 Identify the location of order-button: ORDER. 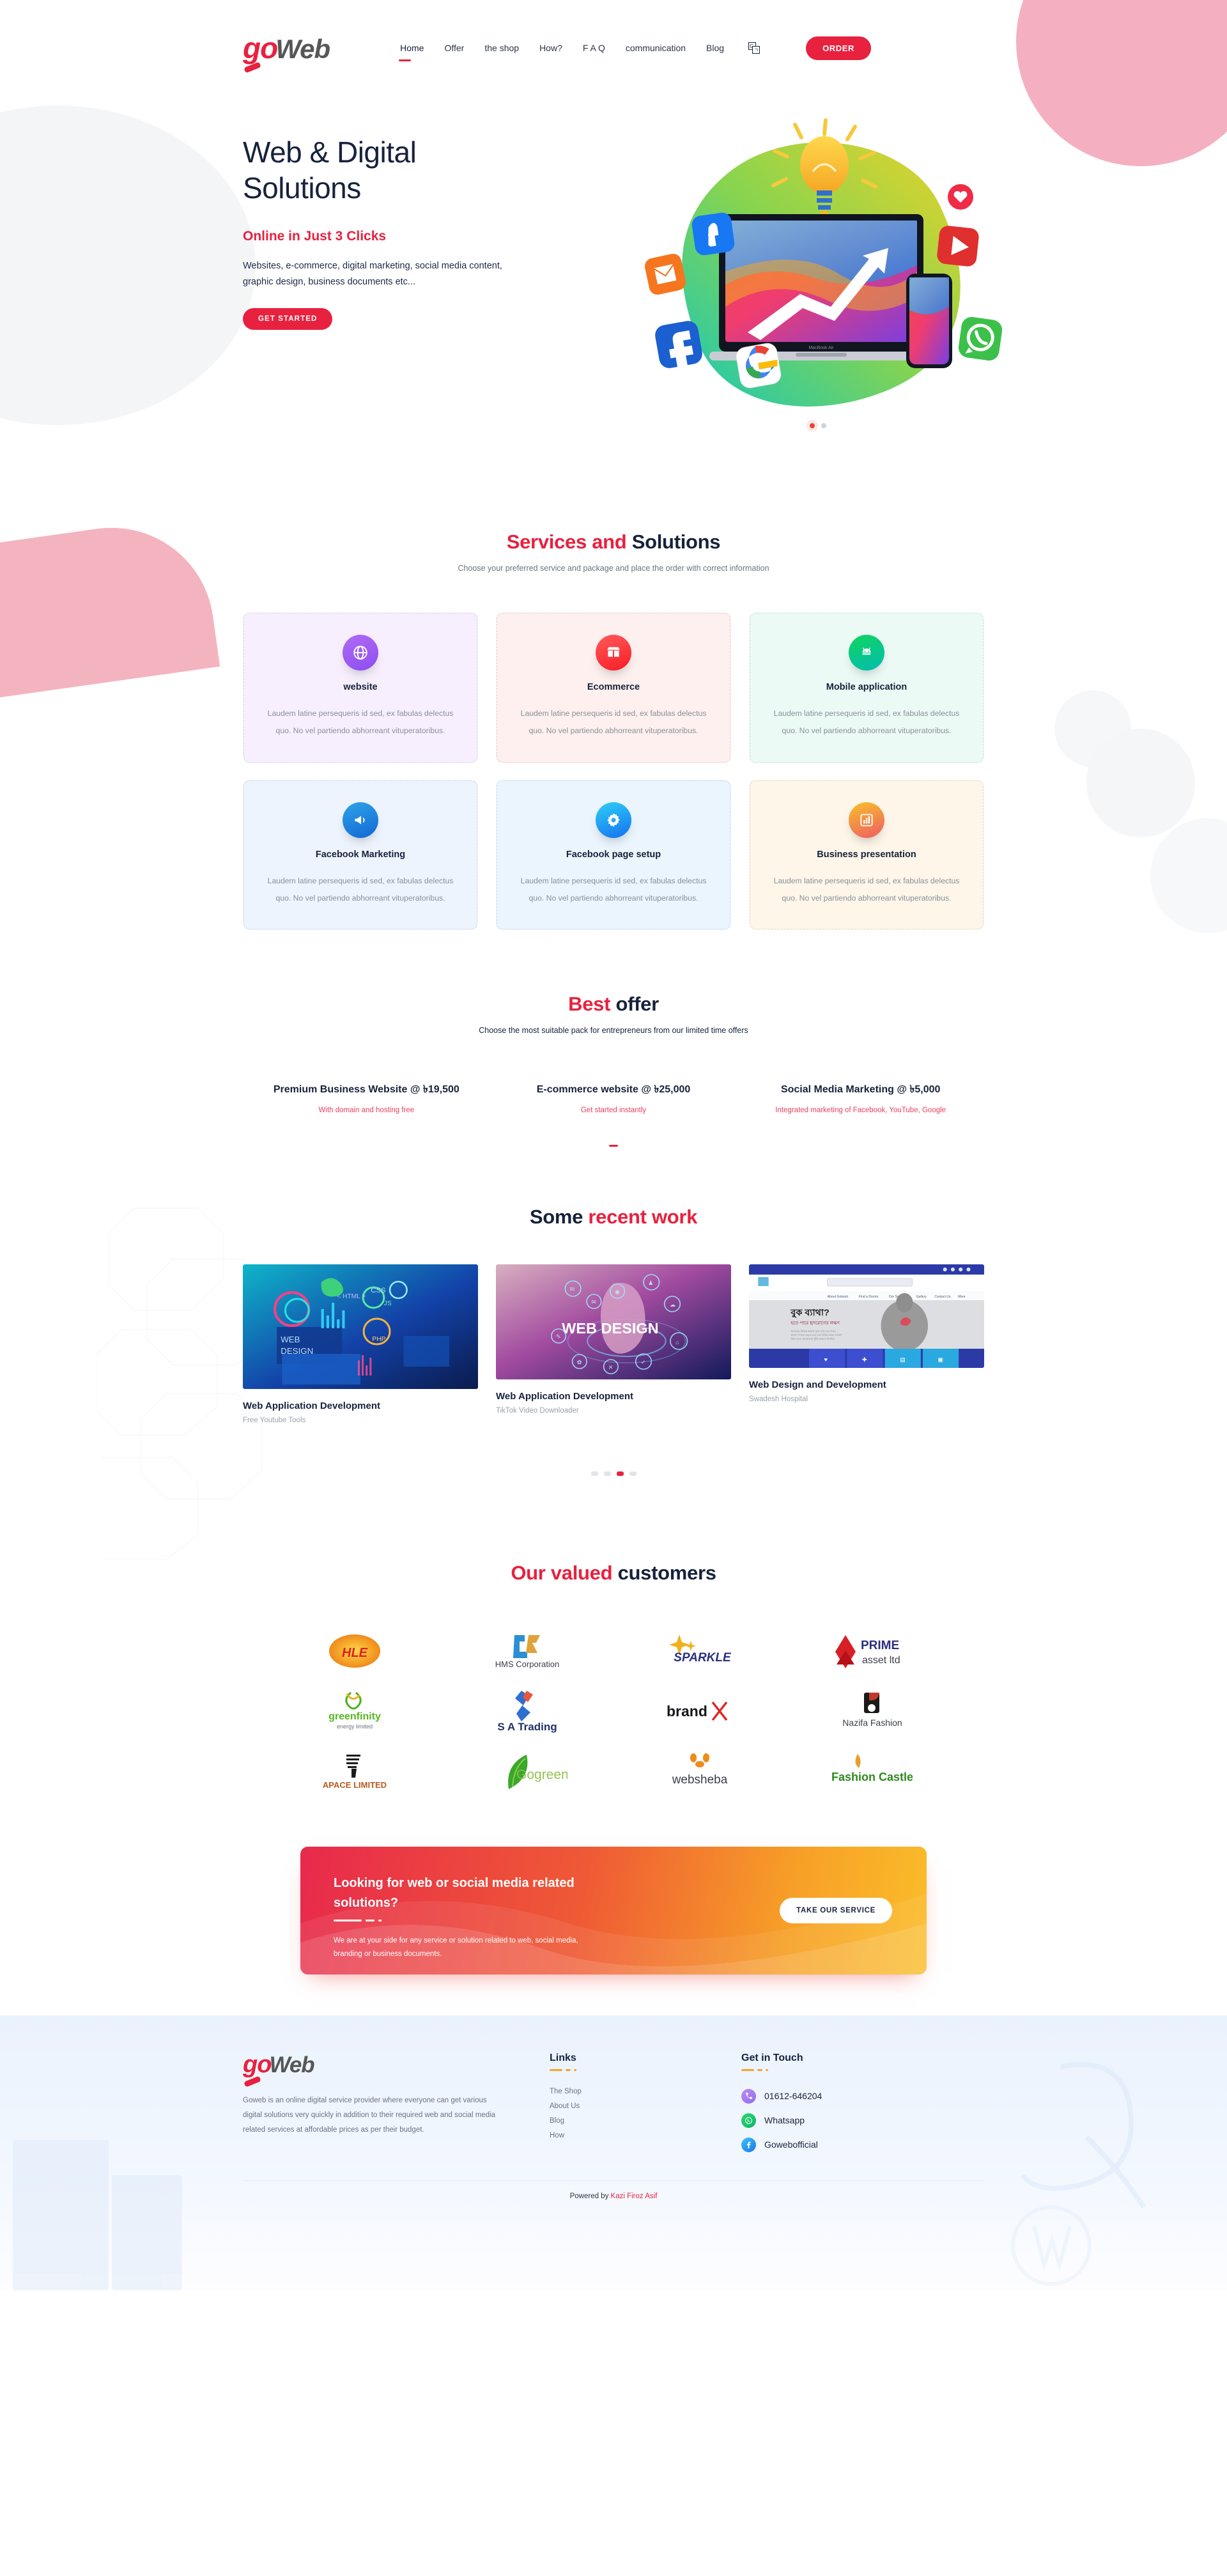
(839, 48).